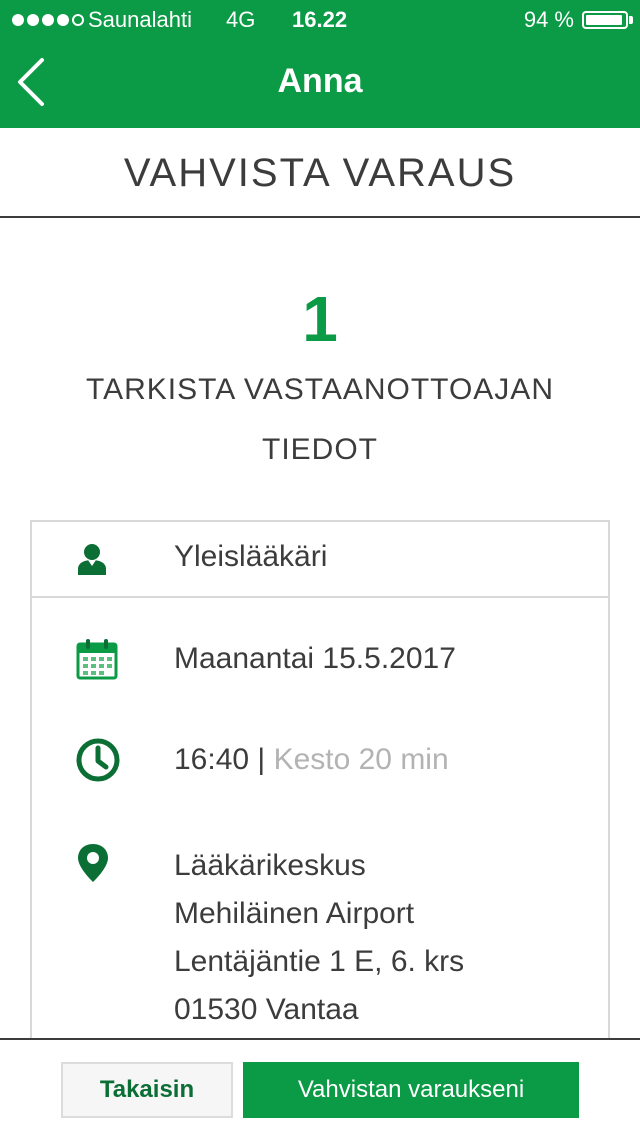 The image size is (640, 1136). What do you see at coordinates (320, 173) in the screenshot?
I see `page-title: VAHVISTA VARAUS` at bounding box center [320, 173].